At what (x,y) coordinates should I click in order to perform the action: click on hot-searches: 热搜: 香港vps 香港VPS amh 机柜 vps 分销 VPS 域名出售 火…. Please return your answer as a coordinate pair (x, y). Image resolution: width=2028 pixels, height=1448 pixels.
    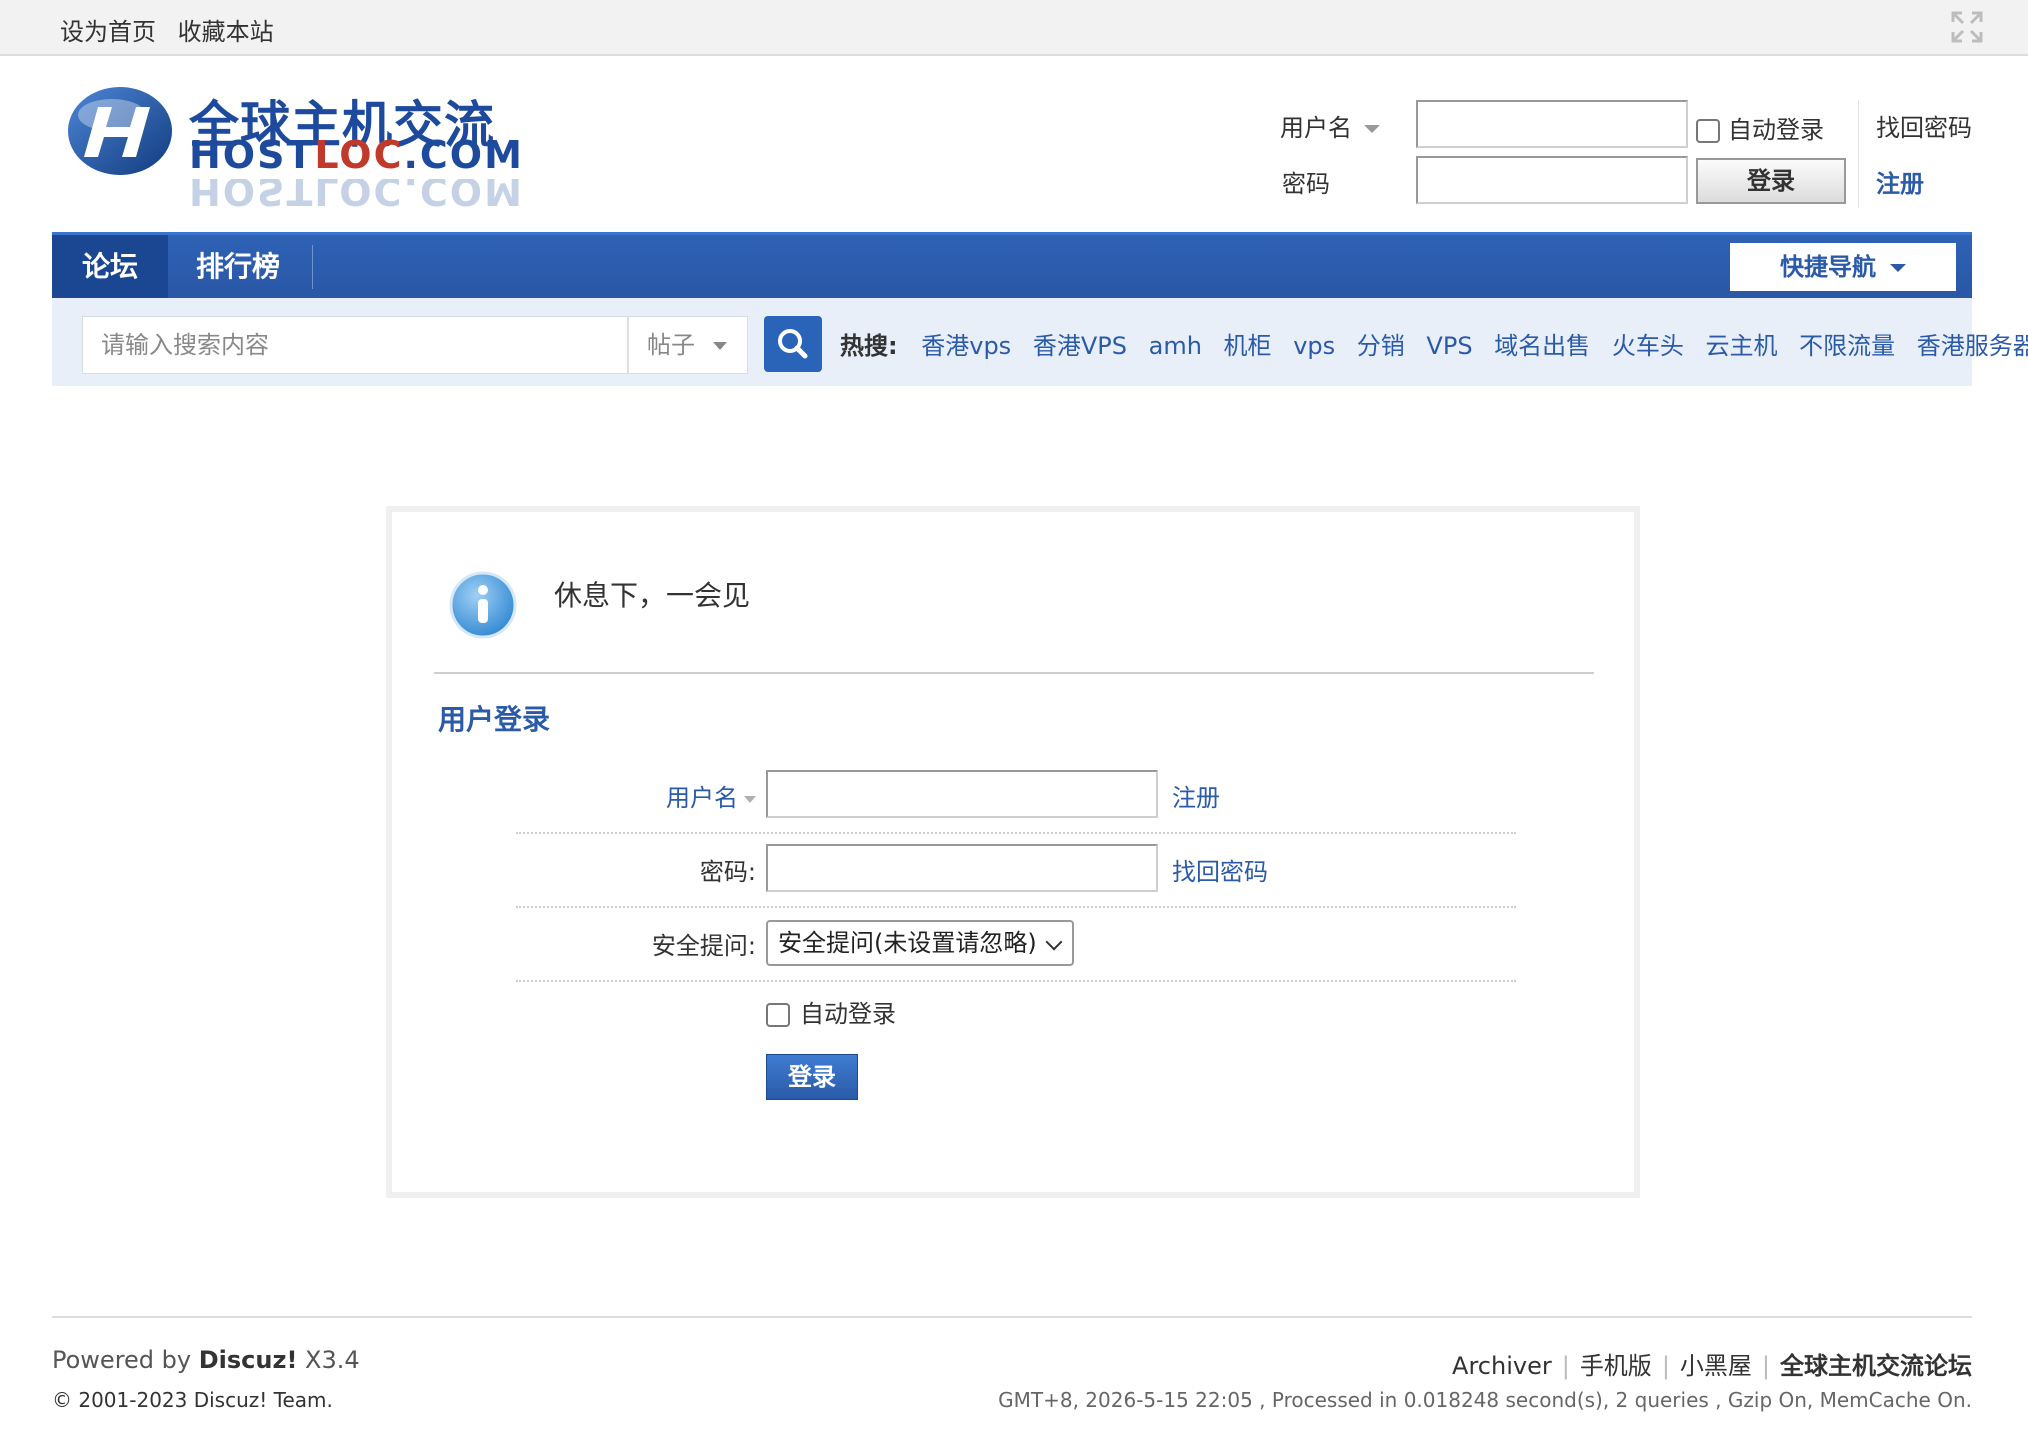
    Looking at the image, I should click on (1434, 343).